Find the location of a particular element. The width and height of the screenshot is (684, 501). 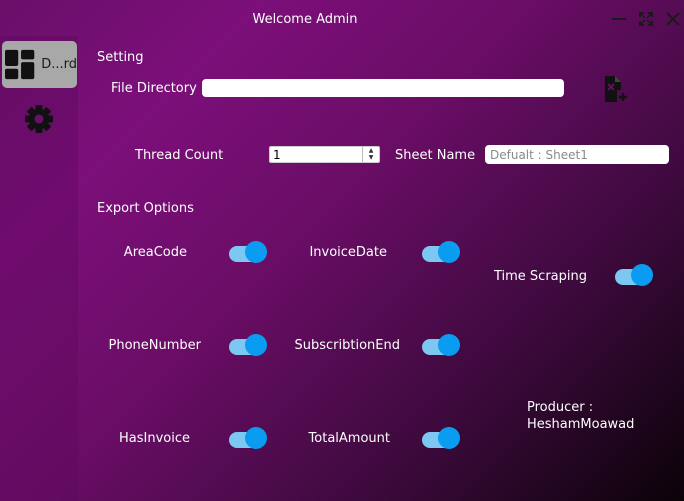

dashboard-icon is located at coordinates (20, 64).